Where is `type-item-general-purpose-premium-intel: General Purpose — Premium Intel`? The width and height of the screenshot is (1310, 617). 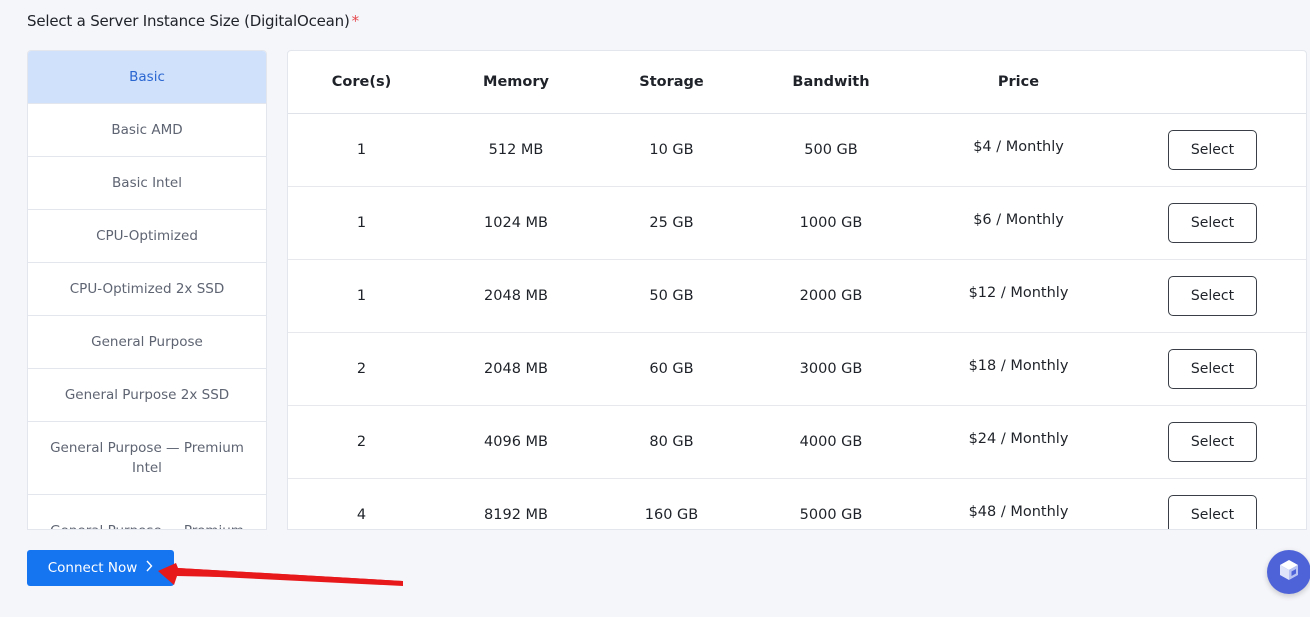 type-item-general-purpose-premium-intel: General Purpose — Premium Intel is located at coordinates (147, 458).